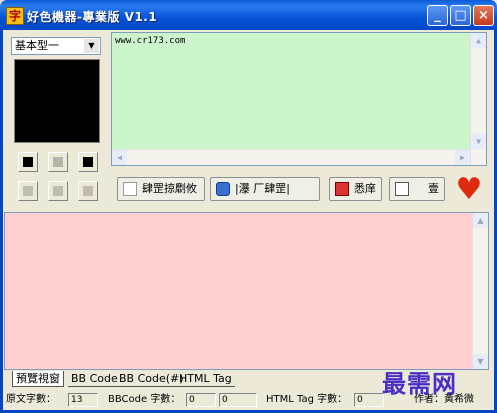  Describe the element at coordinates (417, 189) in the screenshot. I see `copy-button: 壹` at that location.